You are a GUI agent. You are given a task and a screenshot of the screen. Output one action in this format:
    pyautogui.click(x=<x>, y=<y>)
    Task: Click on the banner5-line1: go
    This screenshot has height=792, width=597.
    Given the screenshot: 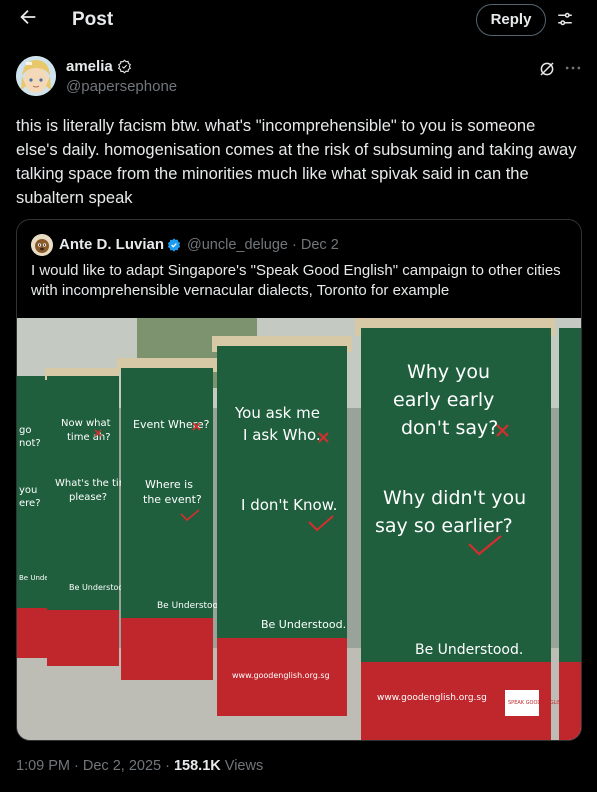 What is the action you would take?
    pyautogui.click(x=25, y=430)
    